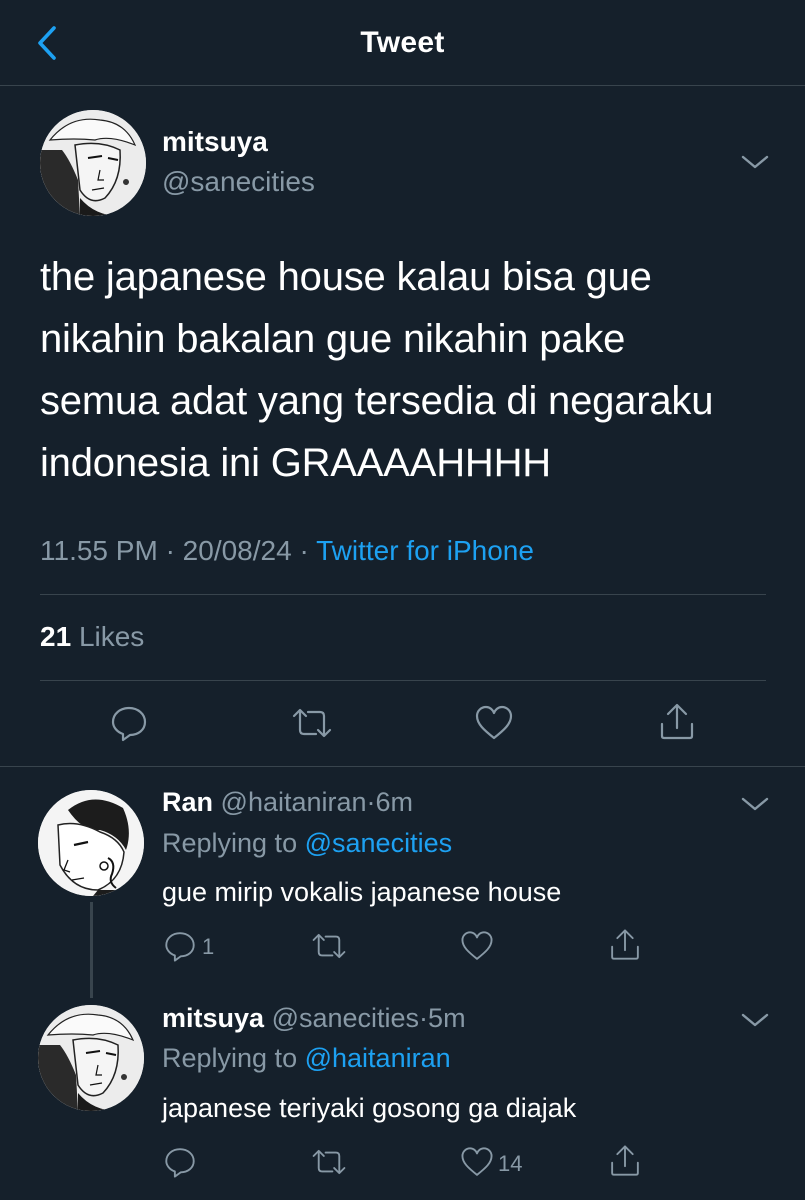 The width and height of the screenshot is (805, 1200). Describe the element at coordinates (378, 843) in the screenshot. I see `replying-to-handle: @sanecities` at that location.